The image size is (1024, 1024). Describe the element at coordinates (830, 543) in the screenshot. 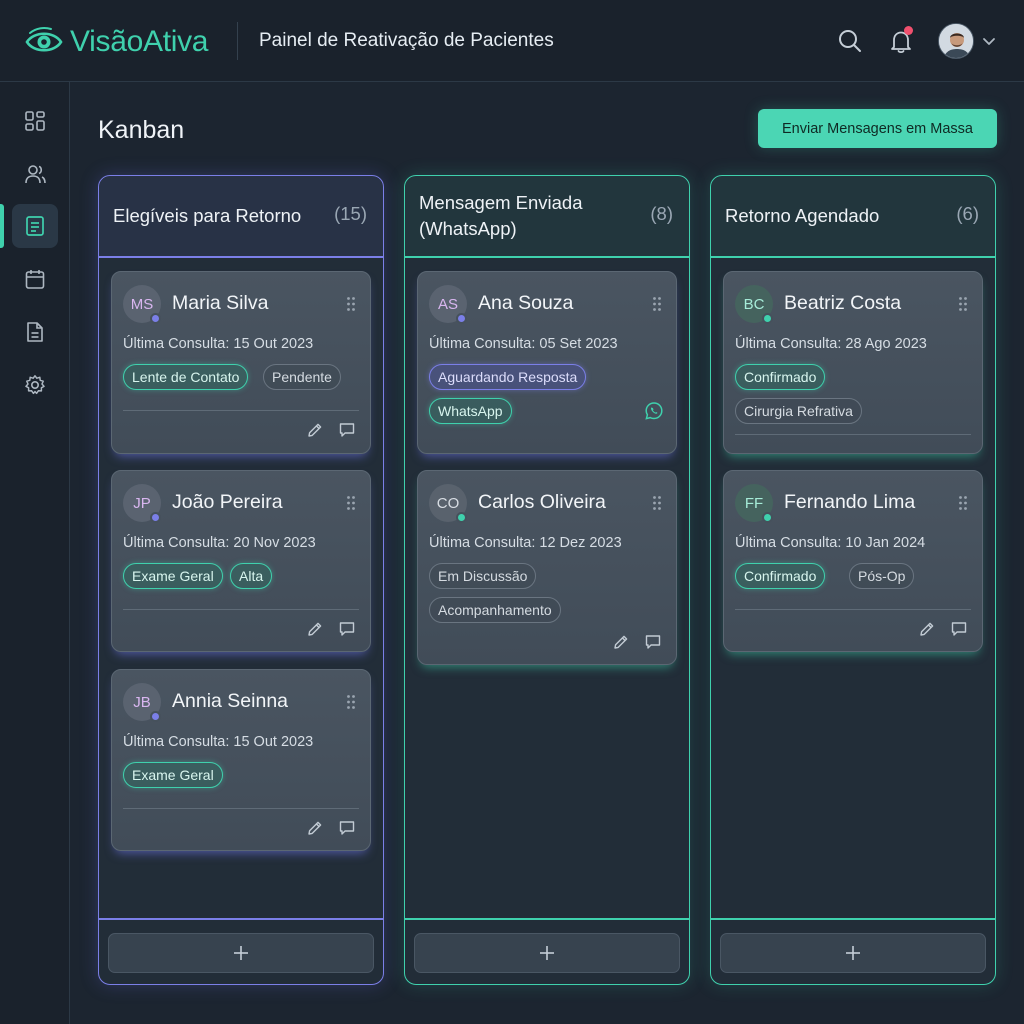

I see `last-visit: Última Consulta: 10 Jan 2024` at that location.